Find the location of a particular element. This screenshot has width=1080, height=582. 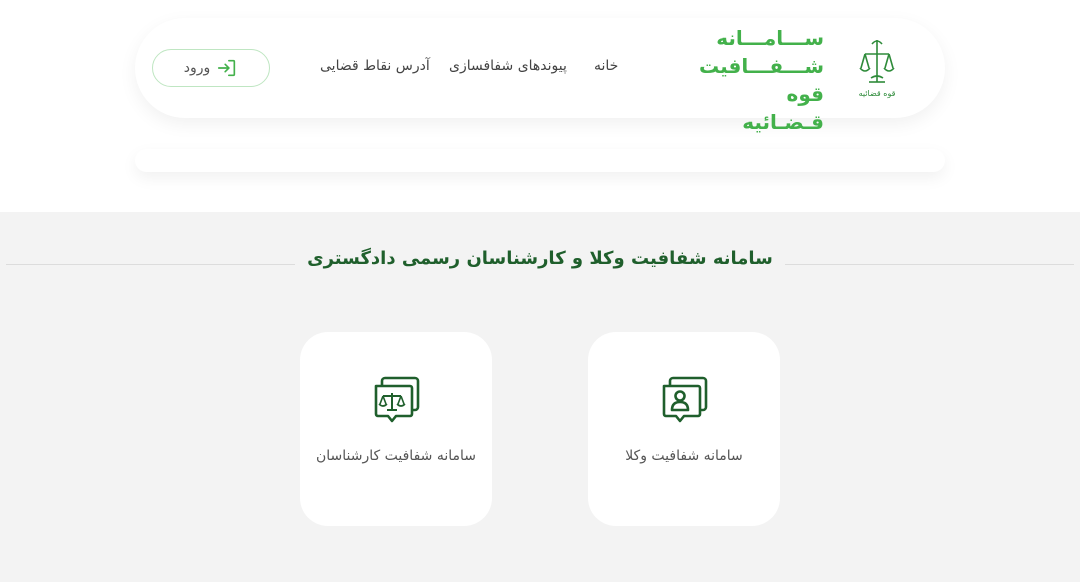

experts-card-label: سامانه شفافیت کارشناسان is located at coordinates (396, 456).